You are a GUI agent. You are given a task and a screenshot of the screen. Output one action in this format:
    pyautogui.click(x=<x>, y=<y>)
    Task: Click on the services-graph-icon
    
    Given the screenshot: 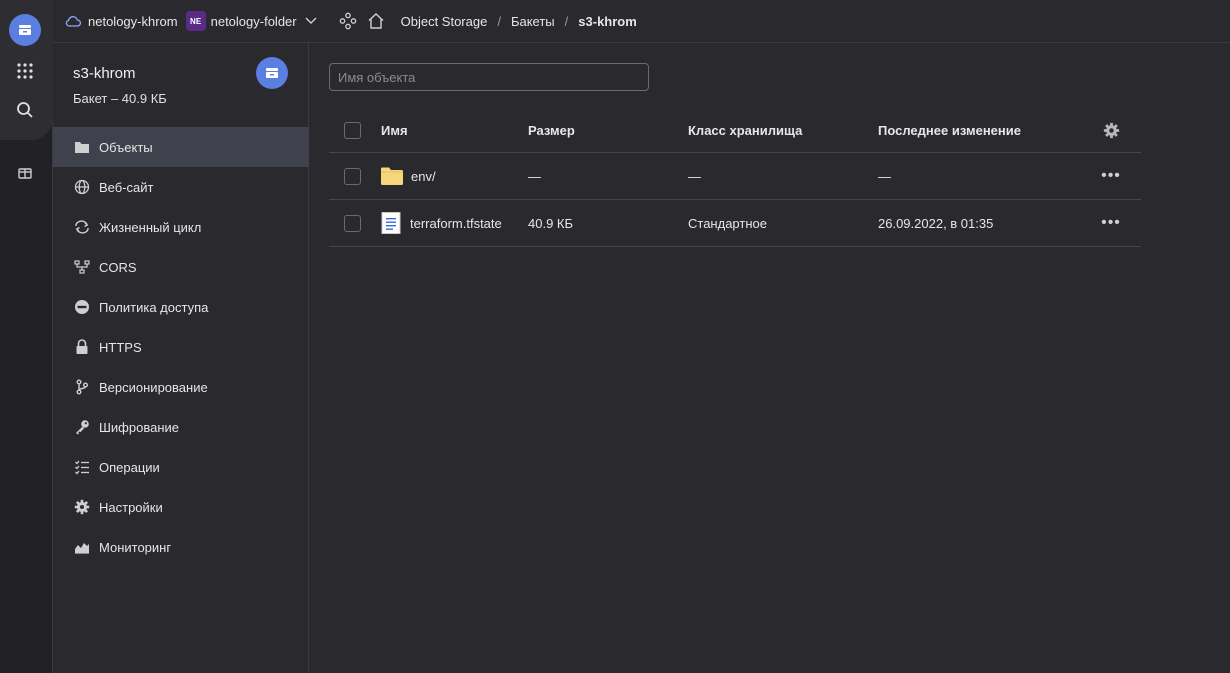 What is the action you would take?
    pyautogui.click(x=348, y=21)
    